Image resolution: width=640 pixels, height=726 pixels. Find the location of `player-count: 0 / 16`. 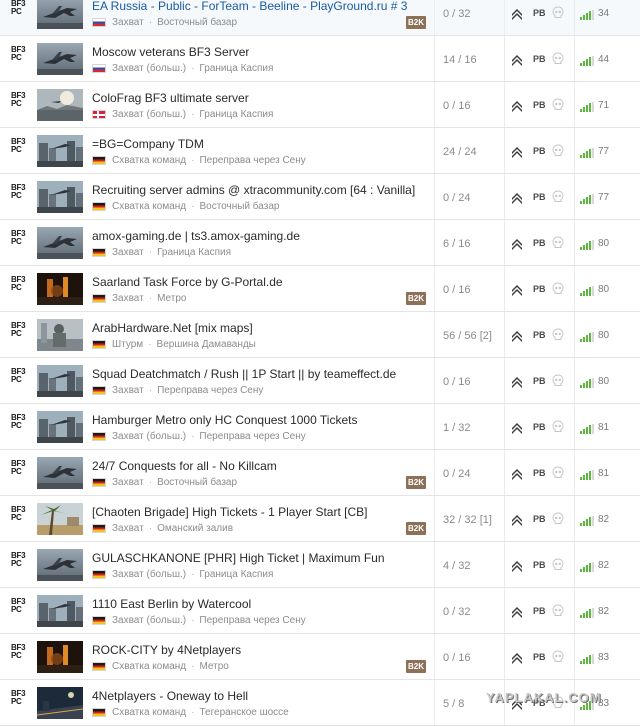

player-count: 0 / 16 is located at coordinates (457, 658).